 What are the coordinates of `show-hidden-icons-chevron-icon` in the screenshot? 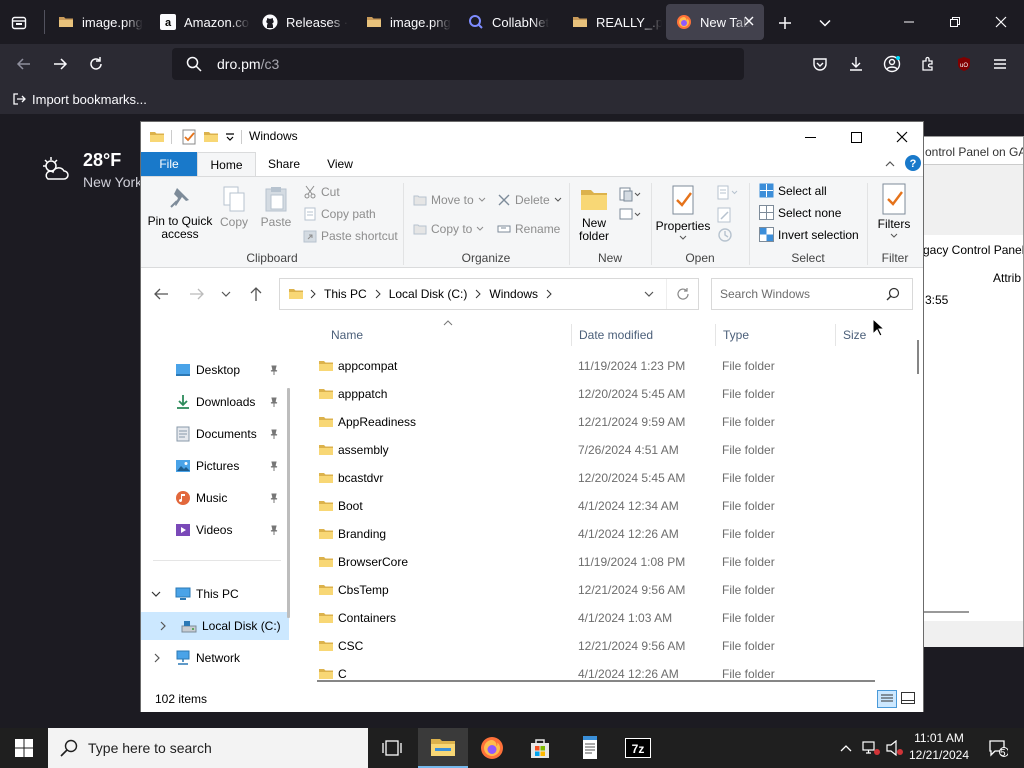 It's located at (846, 748).